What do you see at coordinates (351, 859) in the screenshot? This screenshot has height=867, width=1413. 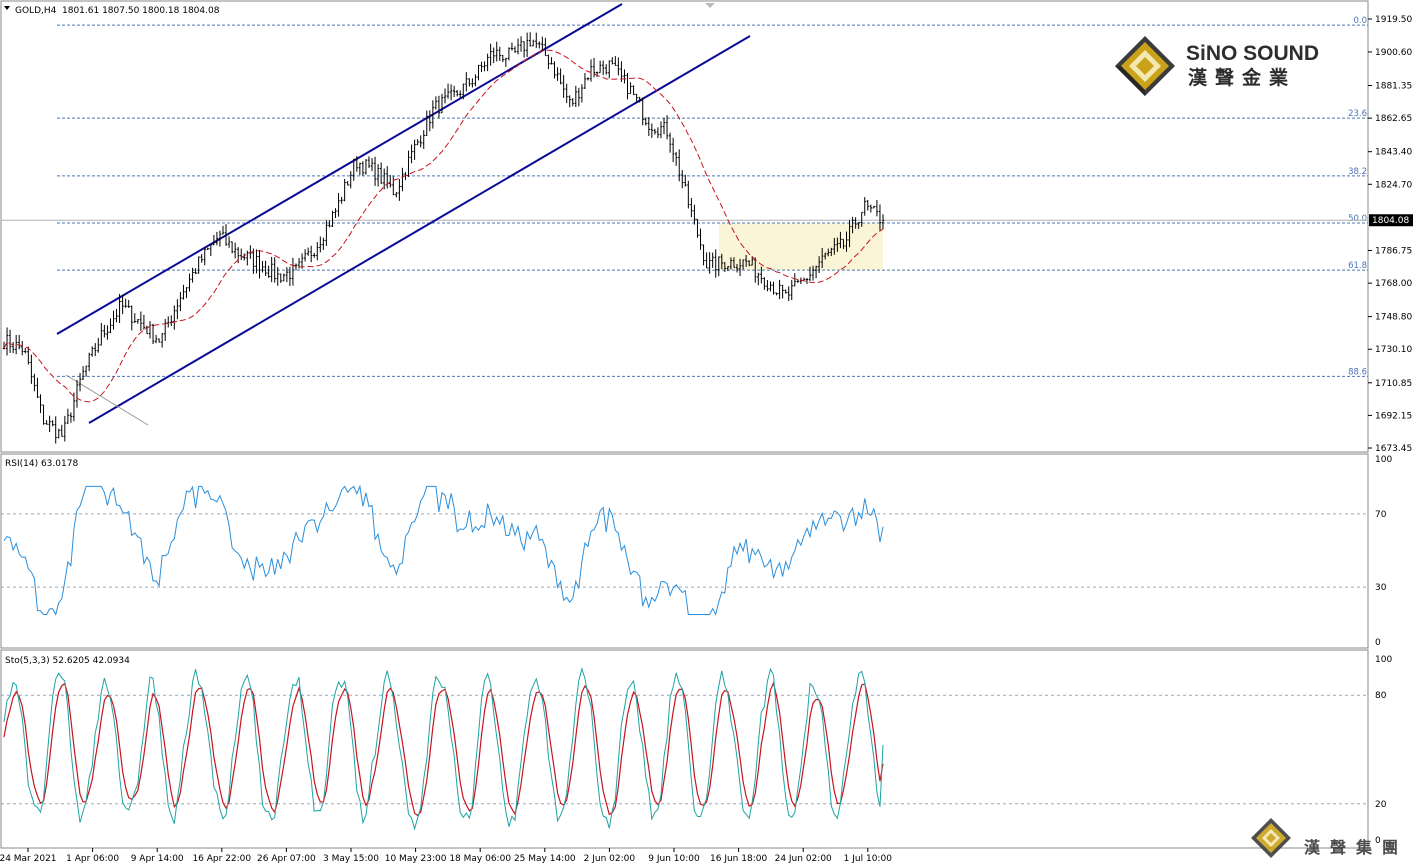 I see `time-tick-label: 3 May 15:00` at bounding box center [351, 859].